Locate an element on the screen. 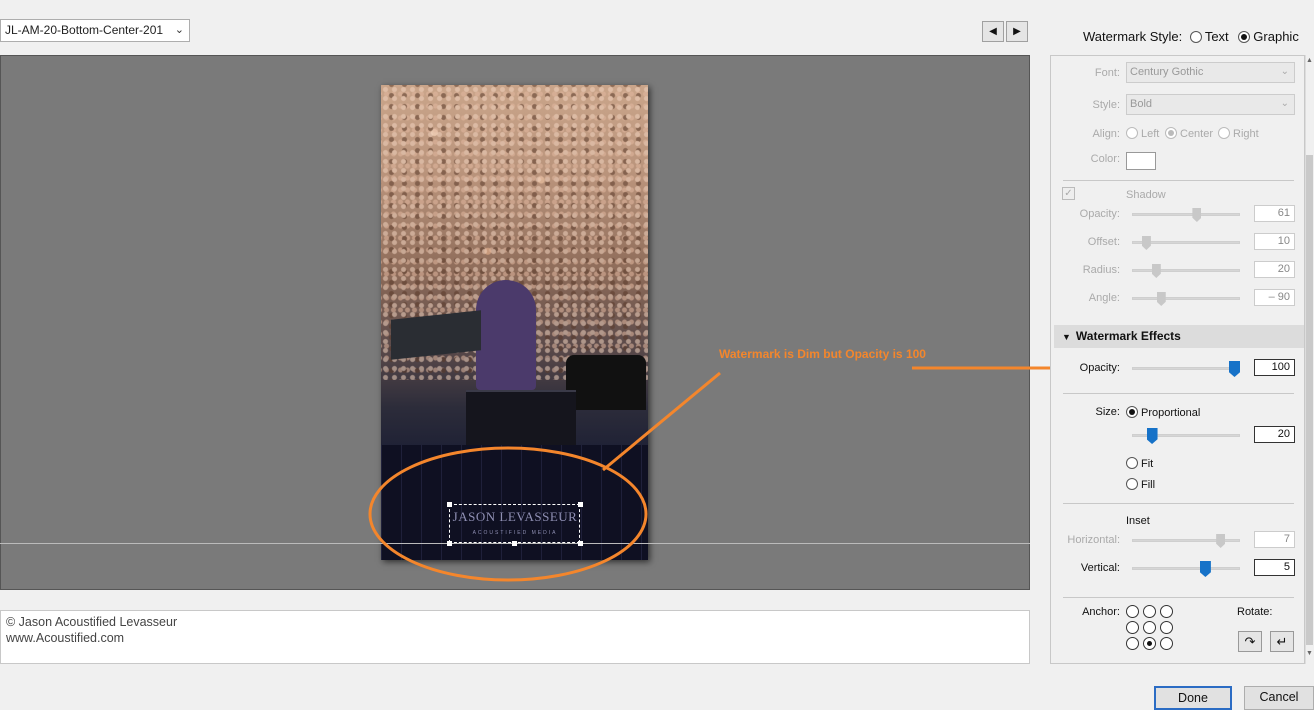 The image size is (1314, 710). watermark-style-label: Watermark Style: is located at coordinates (1133, 36).